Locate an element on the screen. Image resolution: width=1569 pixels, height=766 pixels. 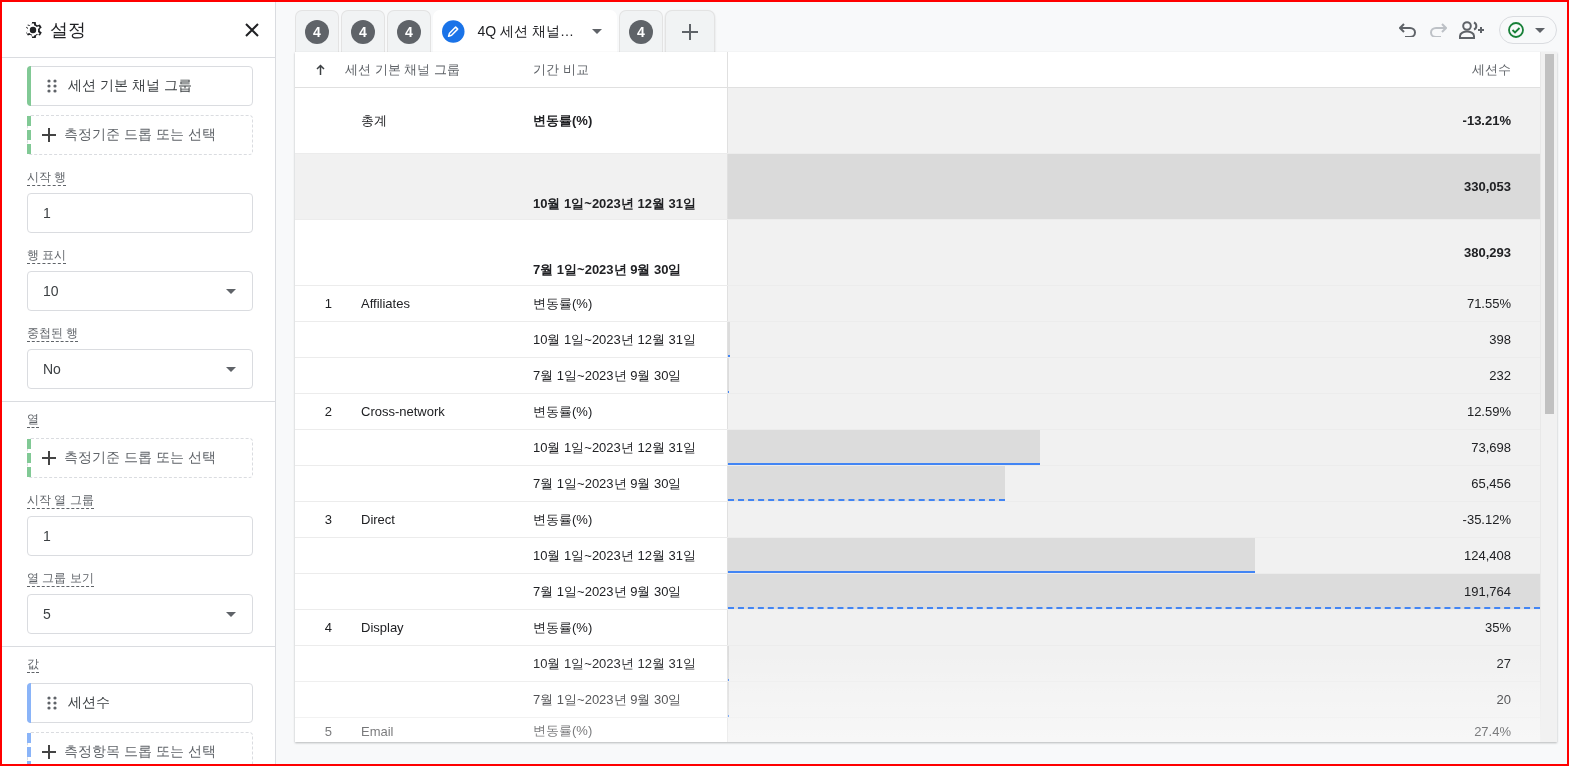
field-label: 행 표시 is located at coordinates (47, 256).